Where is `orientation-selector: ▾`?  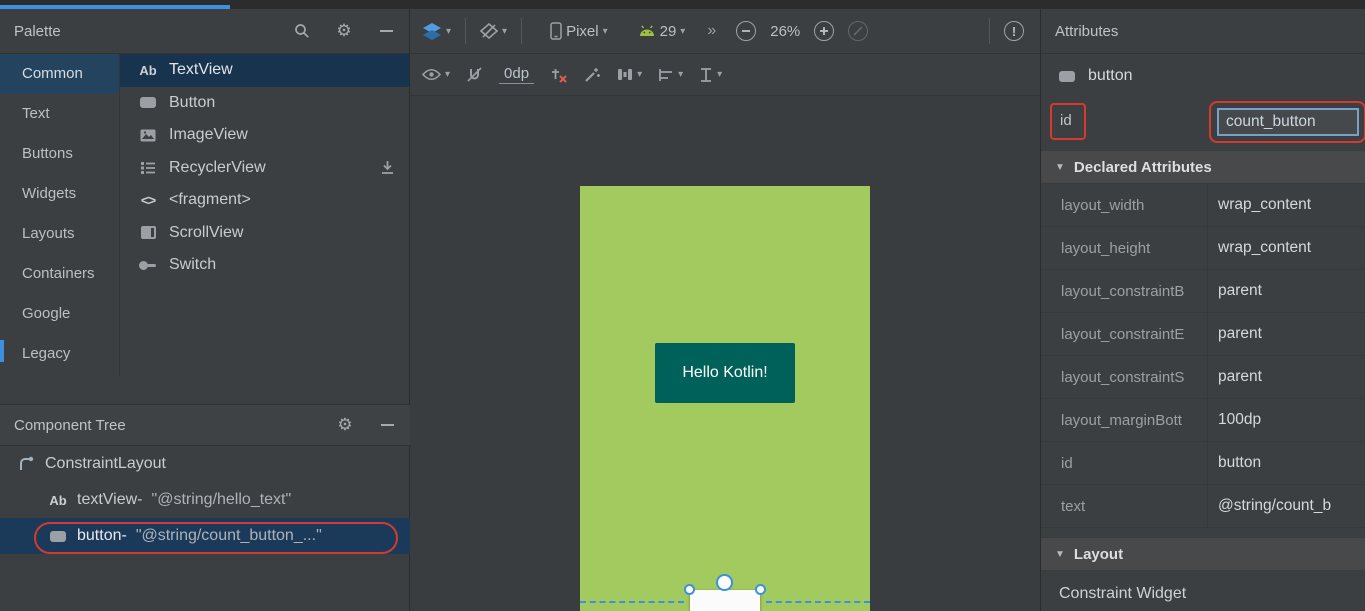 orientation-selector: ▾ is located at coordinates (493, 31).